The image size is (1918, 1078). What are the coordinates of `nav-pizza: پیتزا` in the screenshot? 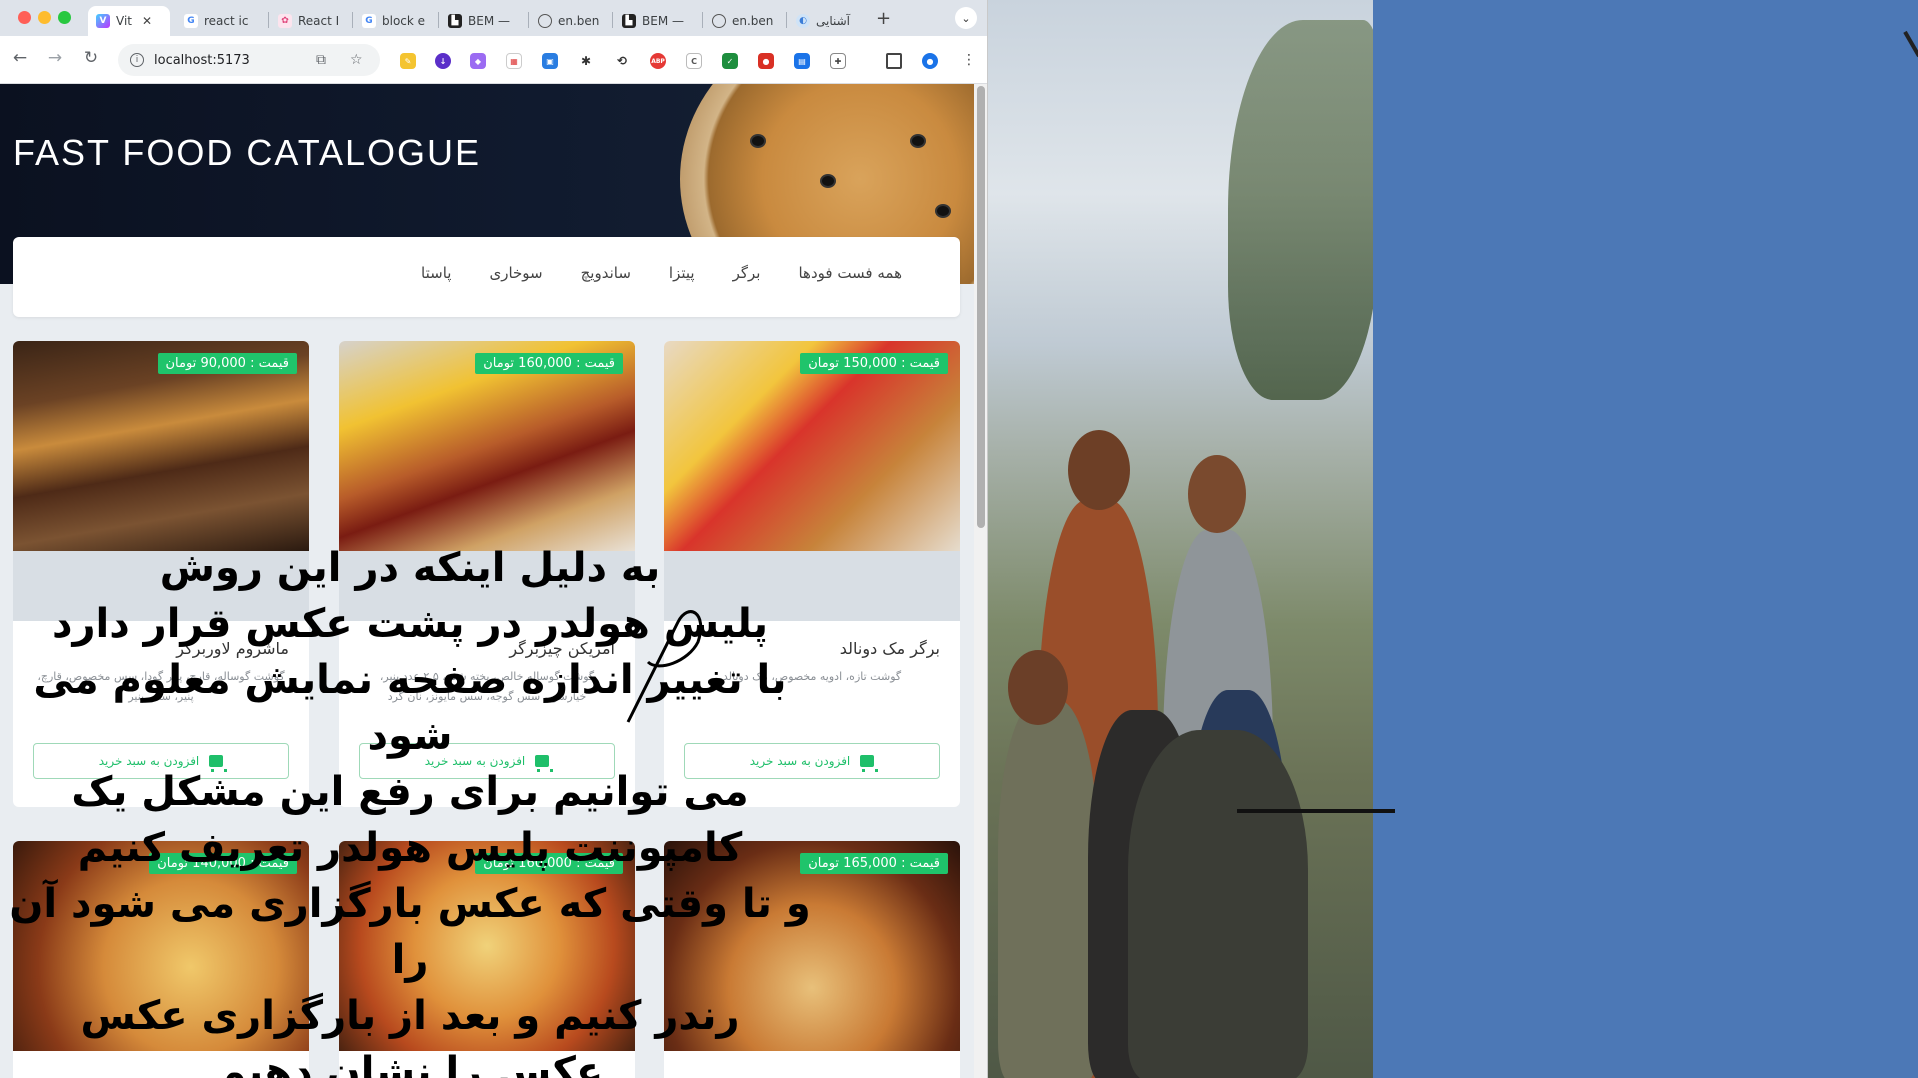 It's located at (682, 273).